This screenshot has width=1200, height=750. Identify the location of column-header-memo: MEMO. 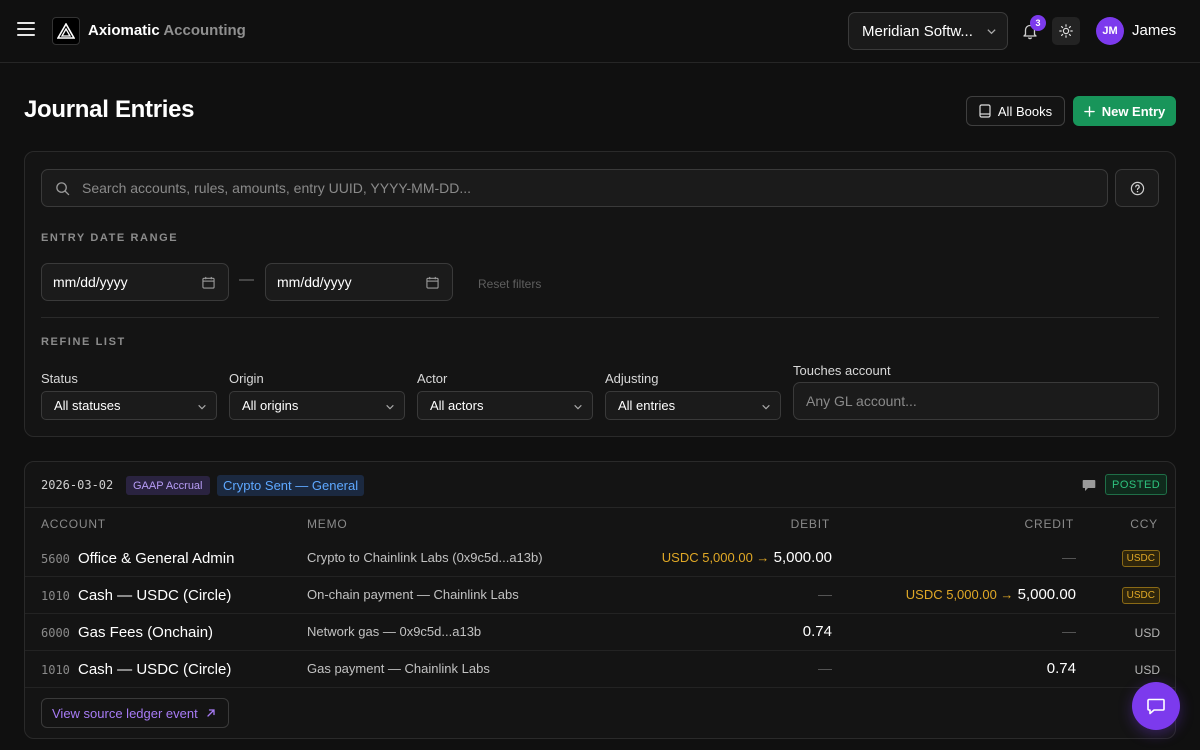
(327, 524).